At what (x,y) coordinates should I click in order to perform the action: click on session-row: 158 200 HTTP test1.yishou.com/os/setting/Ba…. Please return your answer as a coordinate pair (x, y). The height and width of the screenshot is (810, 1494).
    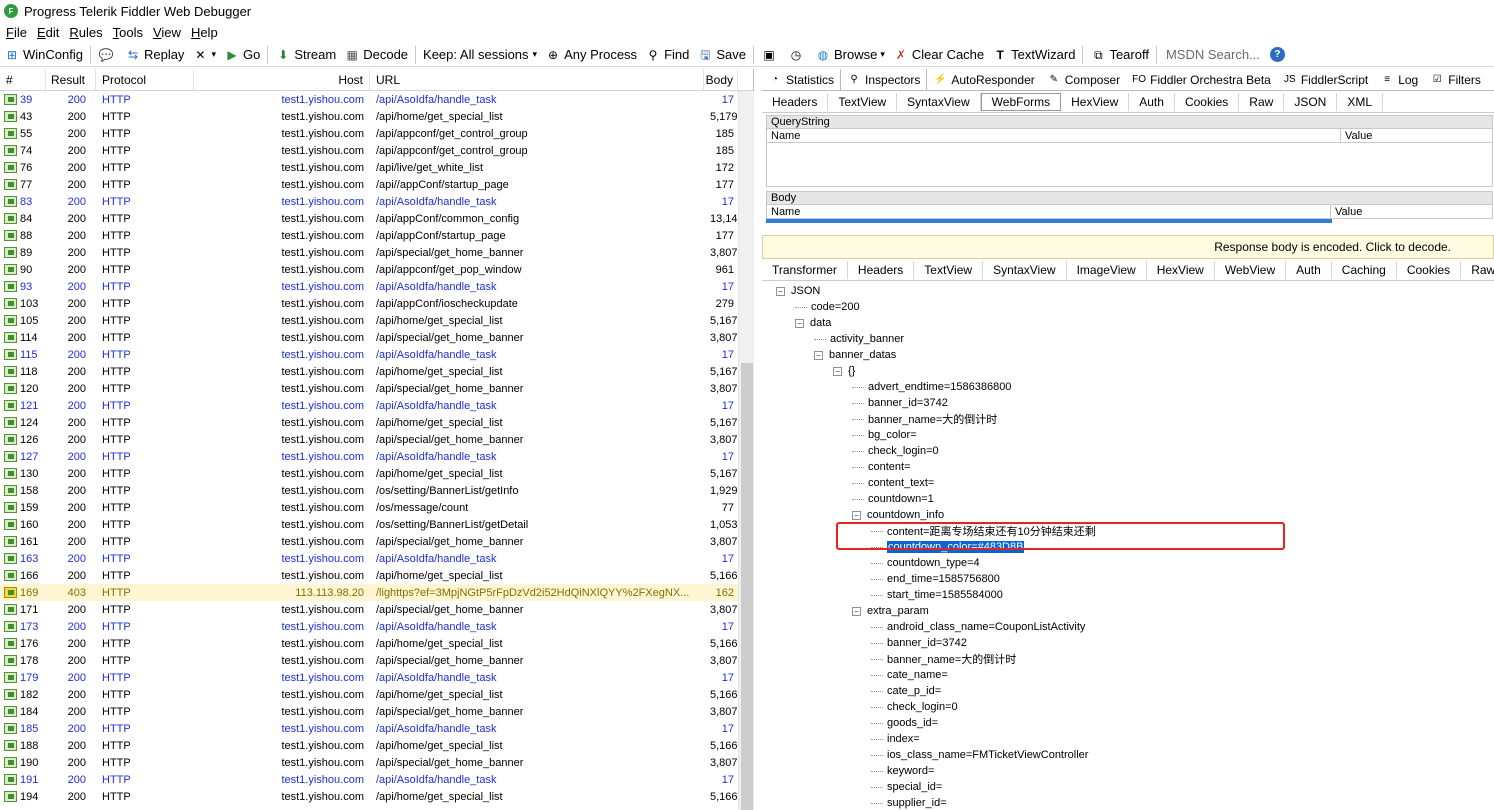
    Looking at the image, I should click on (376, 490).